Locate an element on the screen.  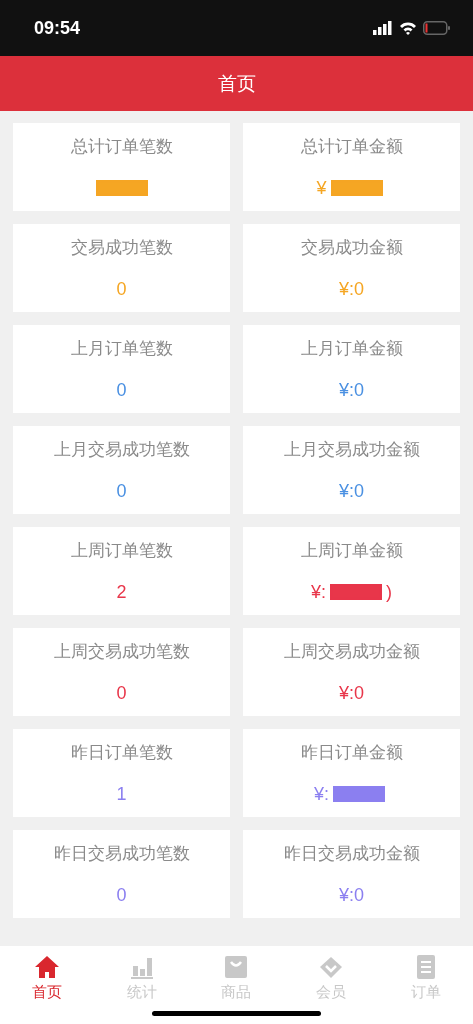
stat-label: 上月交易成功笔数 is located at coordinates (121, 449).